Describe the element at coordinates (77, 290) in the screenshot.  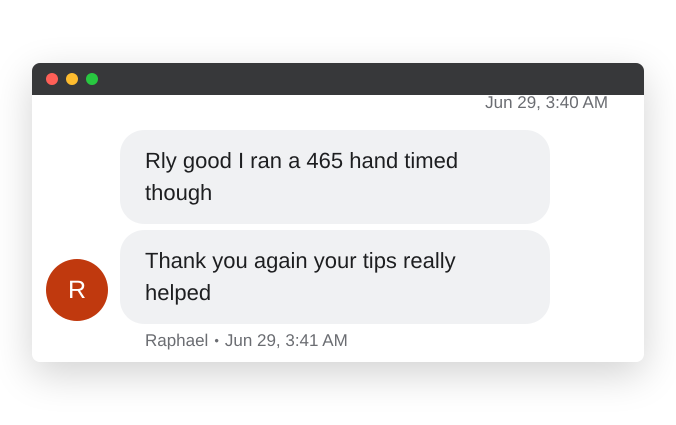
I see `avatar: R` at that location.